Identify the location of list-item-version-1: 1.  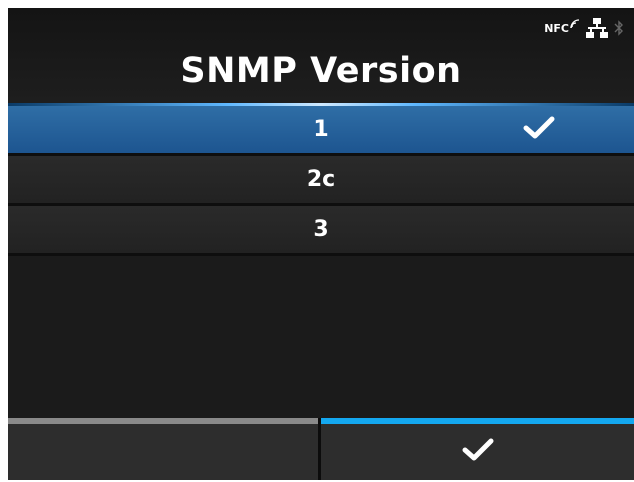
(321, 131).